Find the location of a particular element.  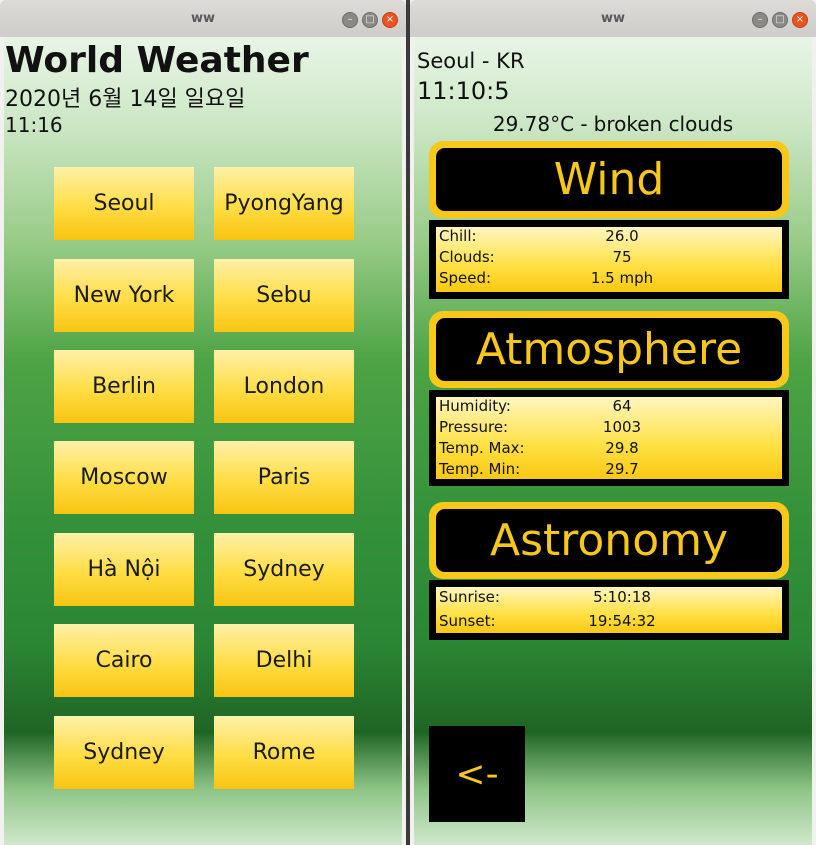

atmosphere-row-humidity: Humidity: 64 is located at coordinates (535, 406).